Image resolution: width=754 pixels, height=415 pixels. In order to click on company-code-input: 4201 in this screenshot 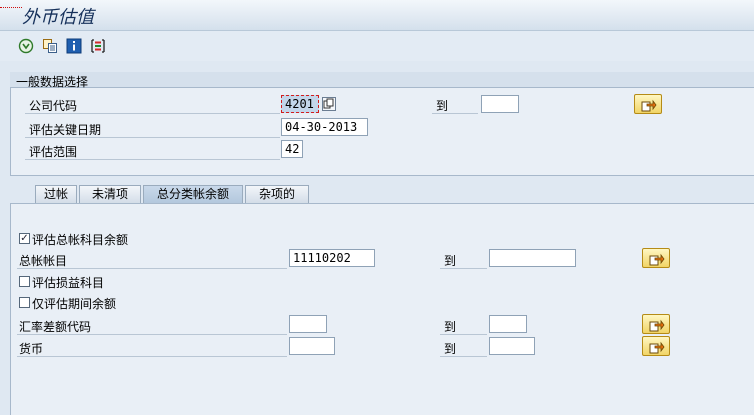, I will do `click(300, 104)`.